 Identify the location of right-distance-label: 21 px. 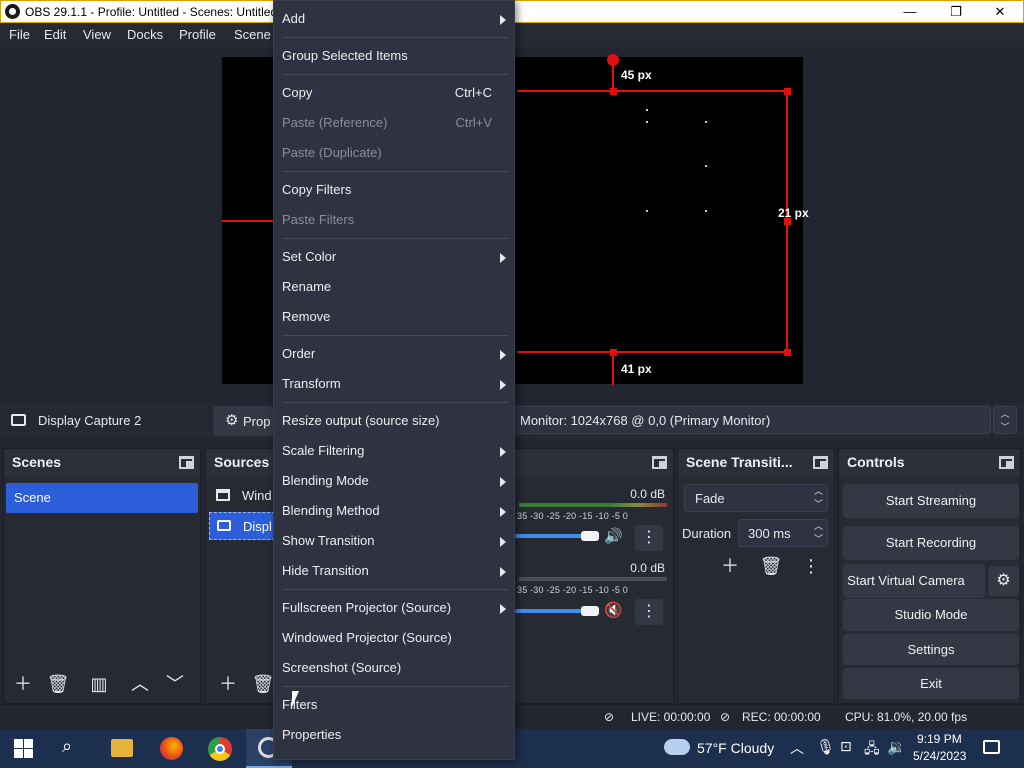
(793, 213).